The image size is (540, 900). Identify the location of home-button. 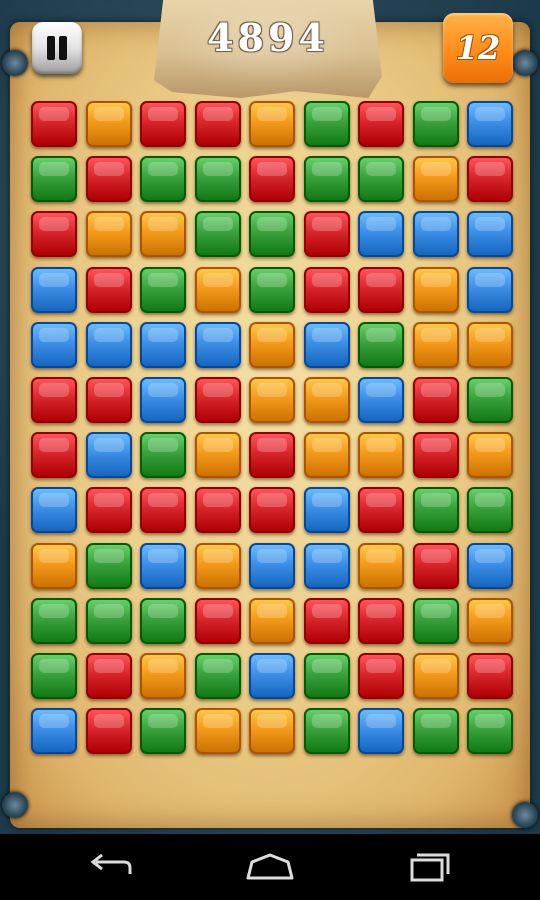
(270, 868).